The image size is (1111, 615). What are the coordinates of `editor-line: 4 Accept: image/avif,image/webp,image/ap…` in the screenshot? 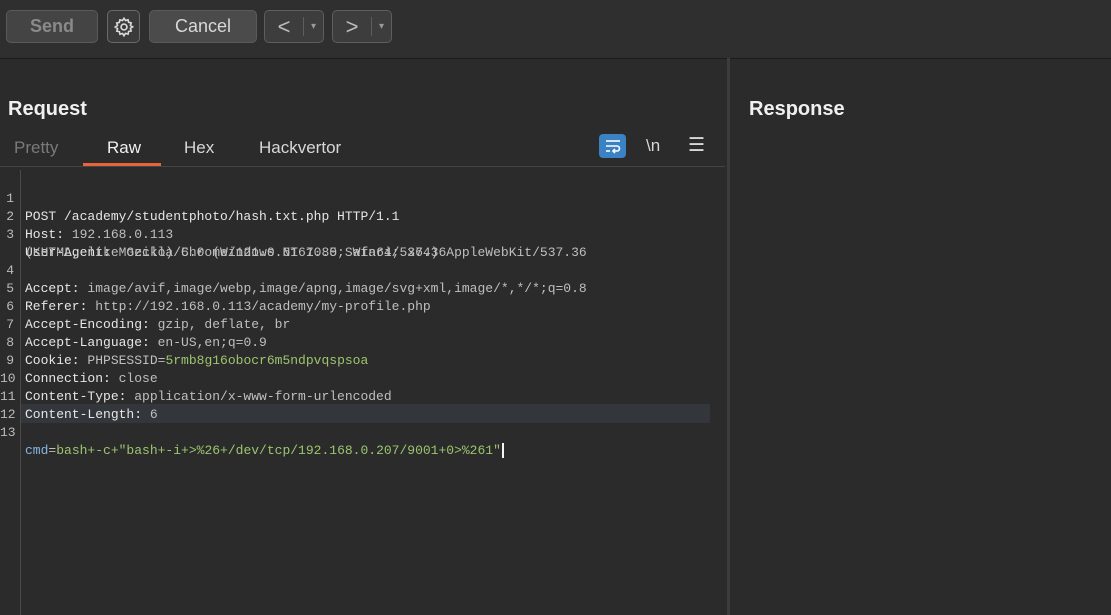 It's located at (296, 279).